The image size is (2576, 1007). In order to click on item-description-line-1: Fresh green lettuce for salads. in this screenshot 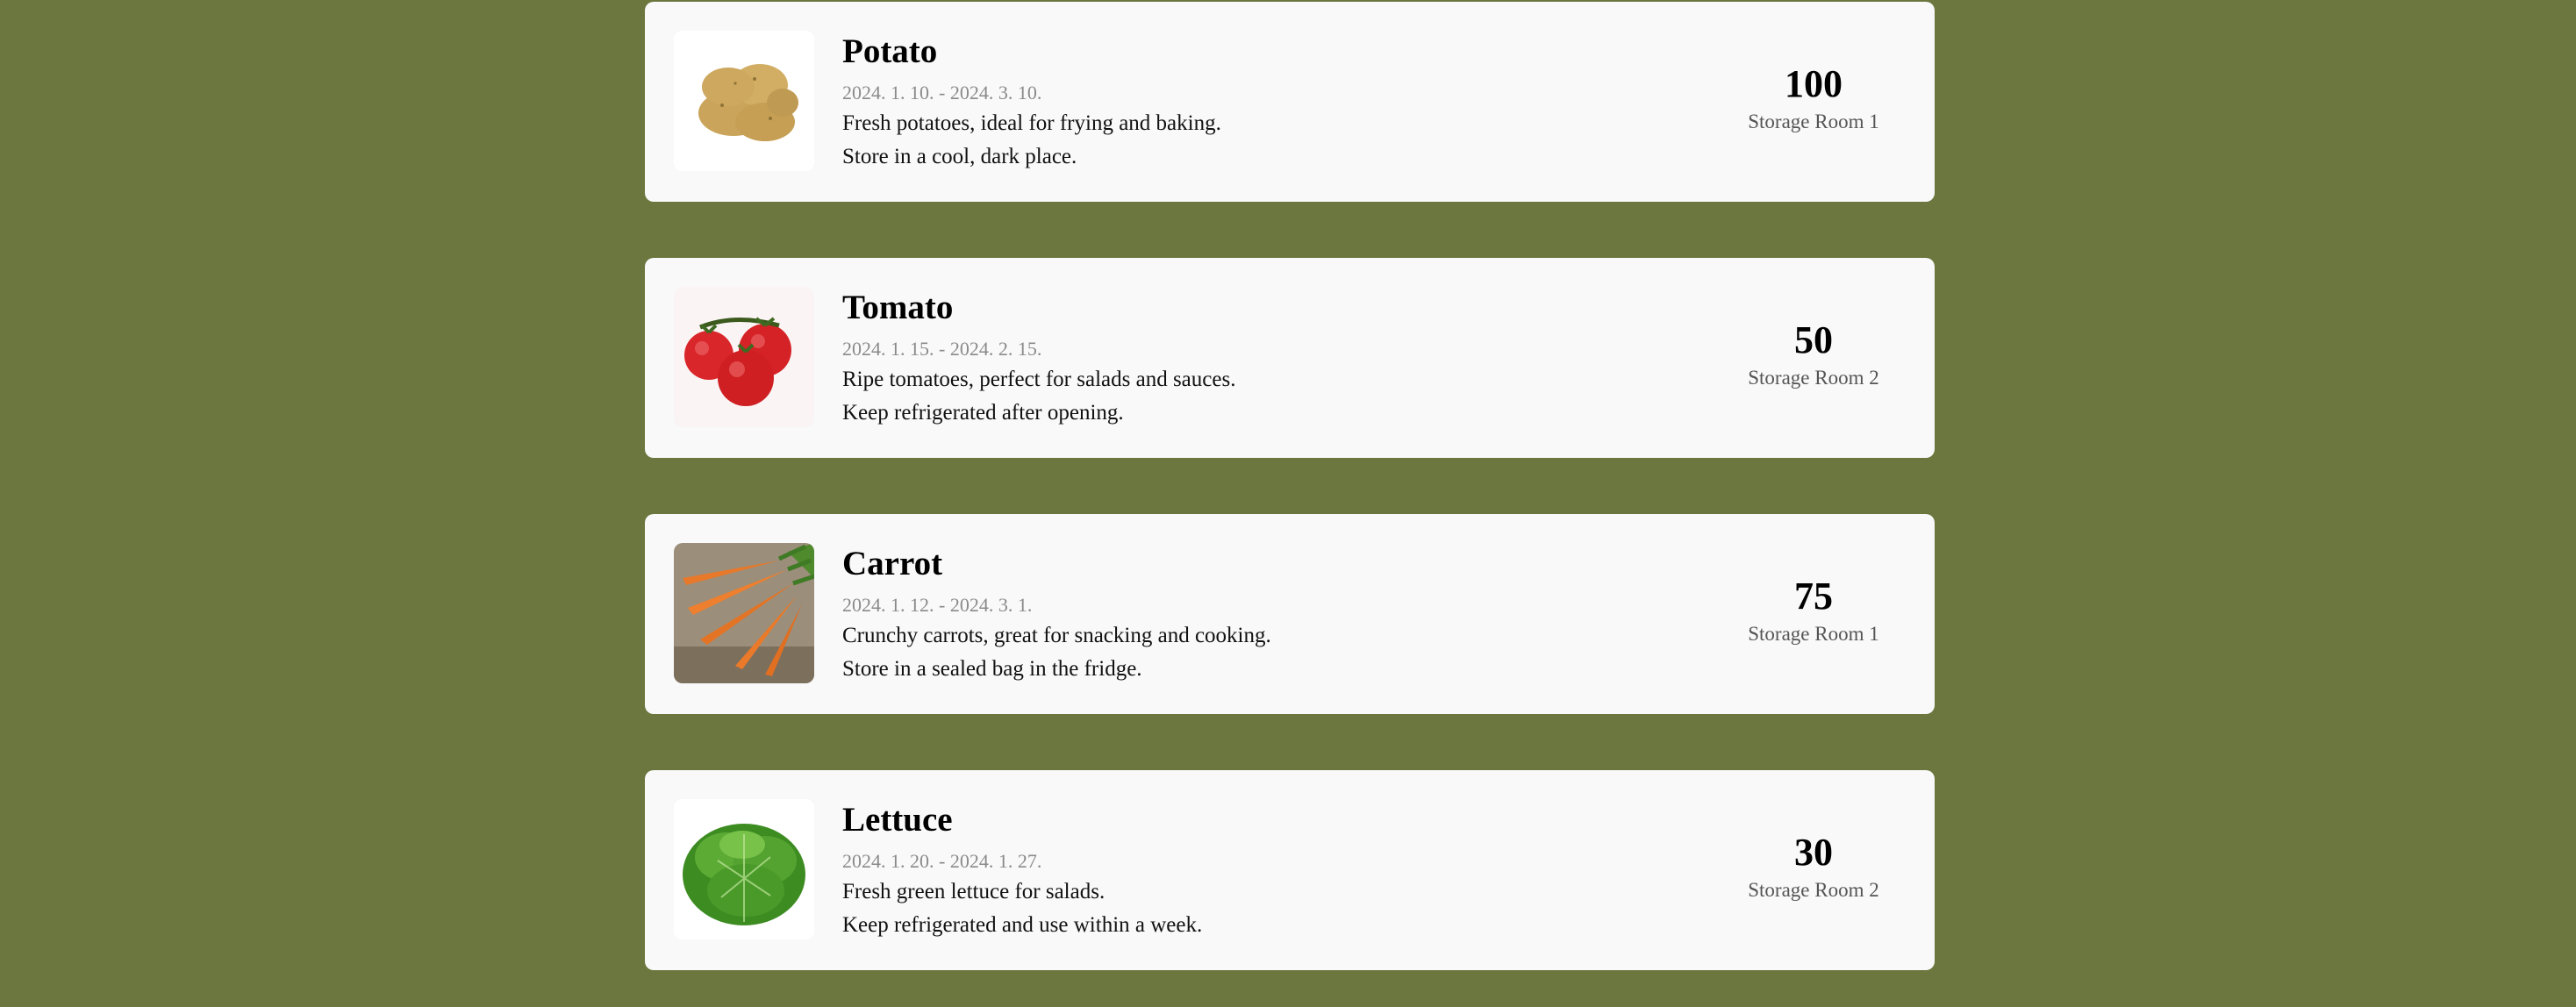, I will do `click(974, 891)`.